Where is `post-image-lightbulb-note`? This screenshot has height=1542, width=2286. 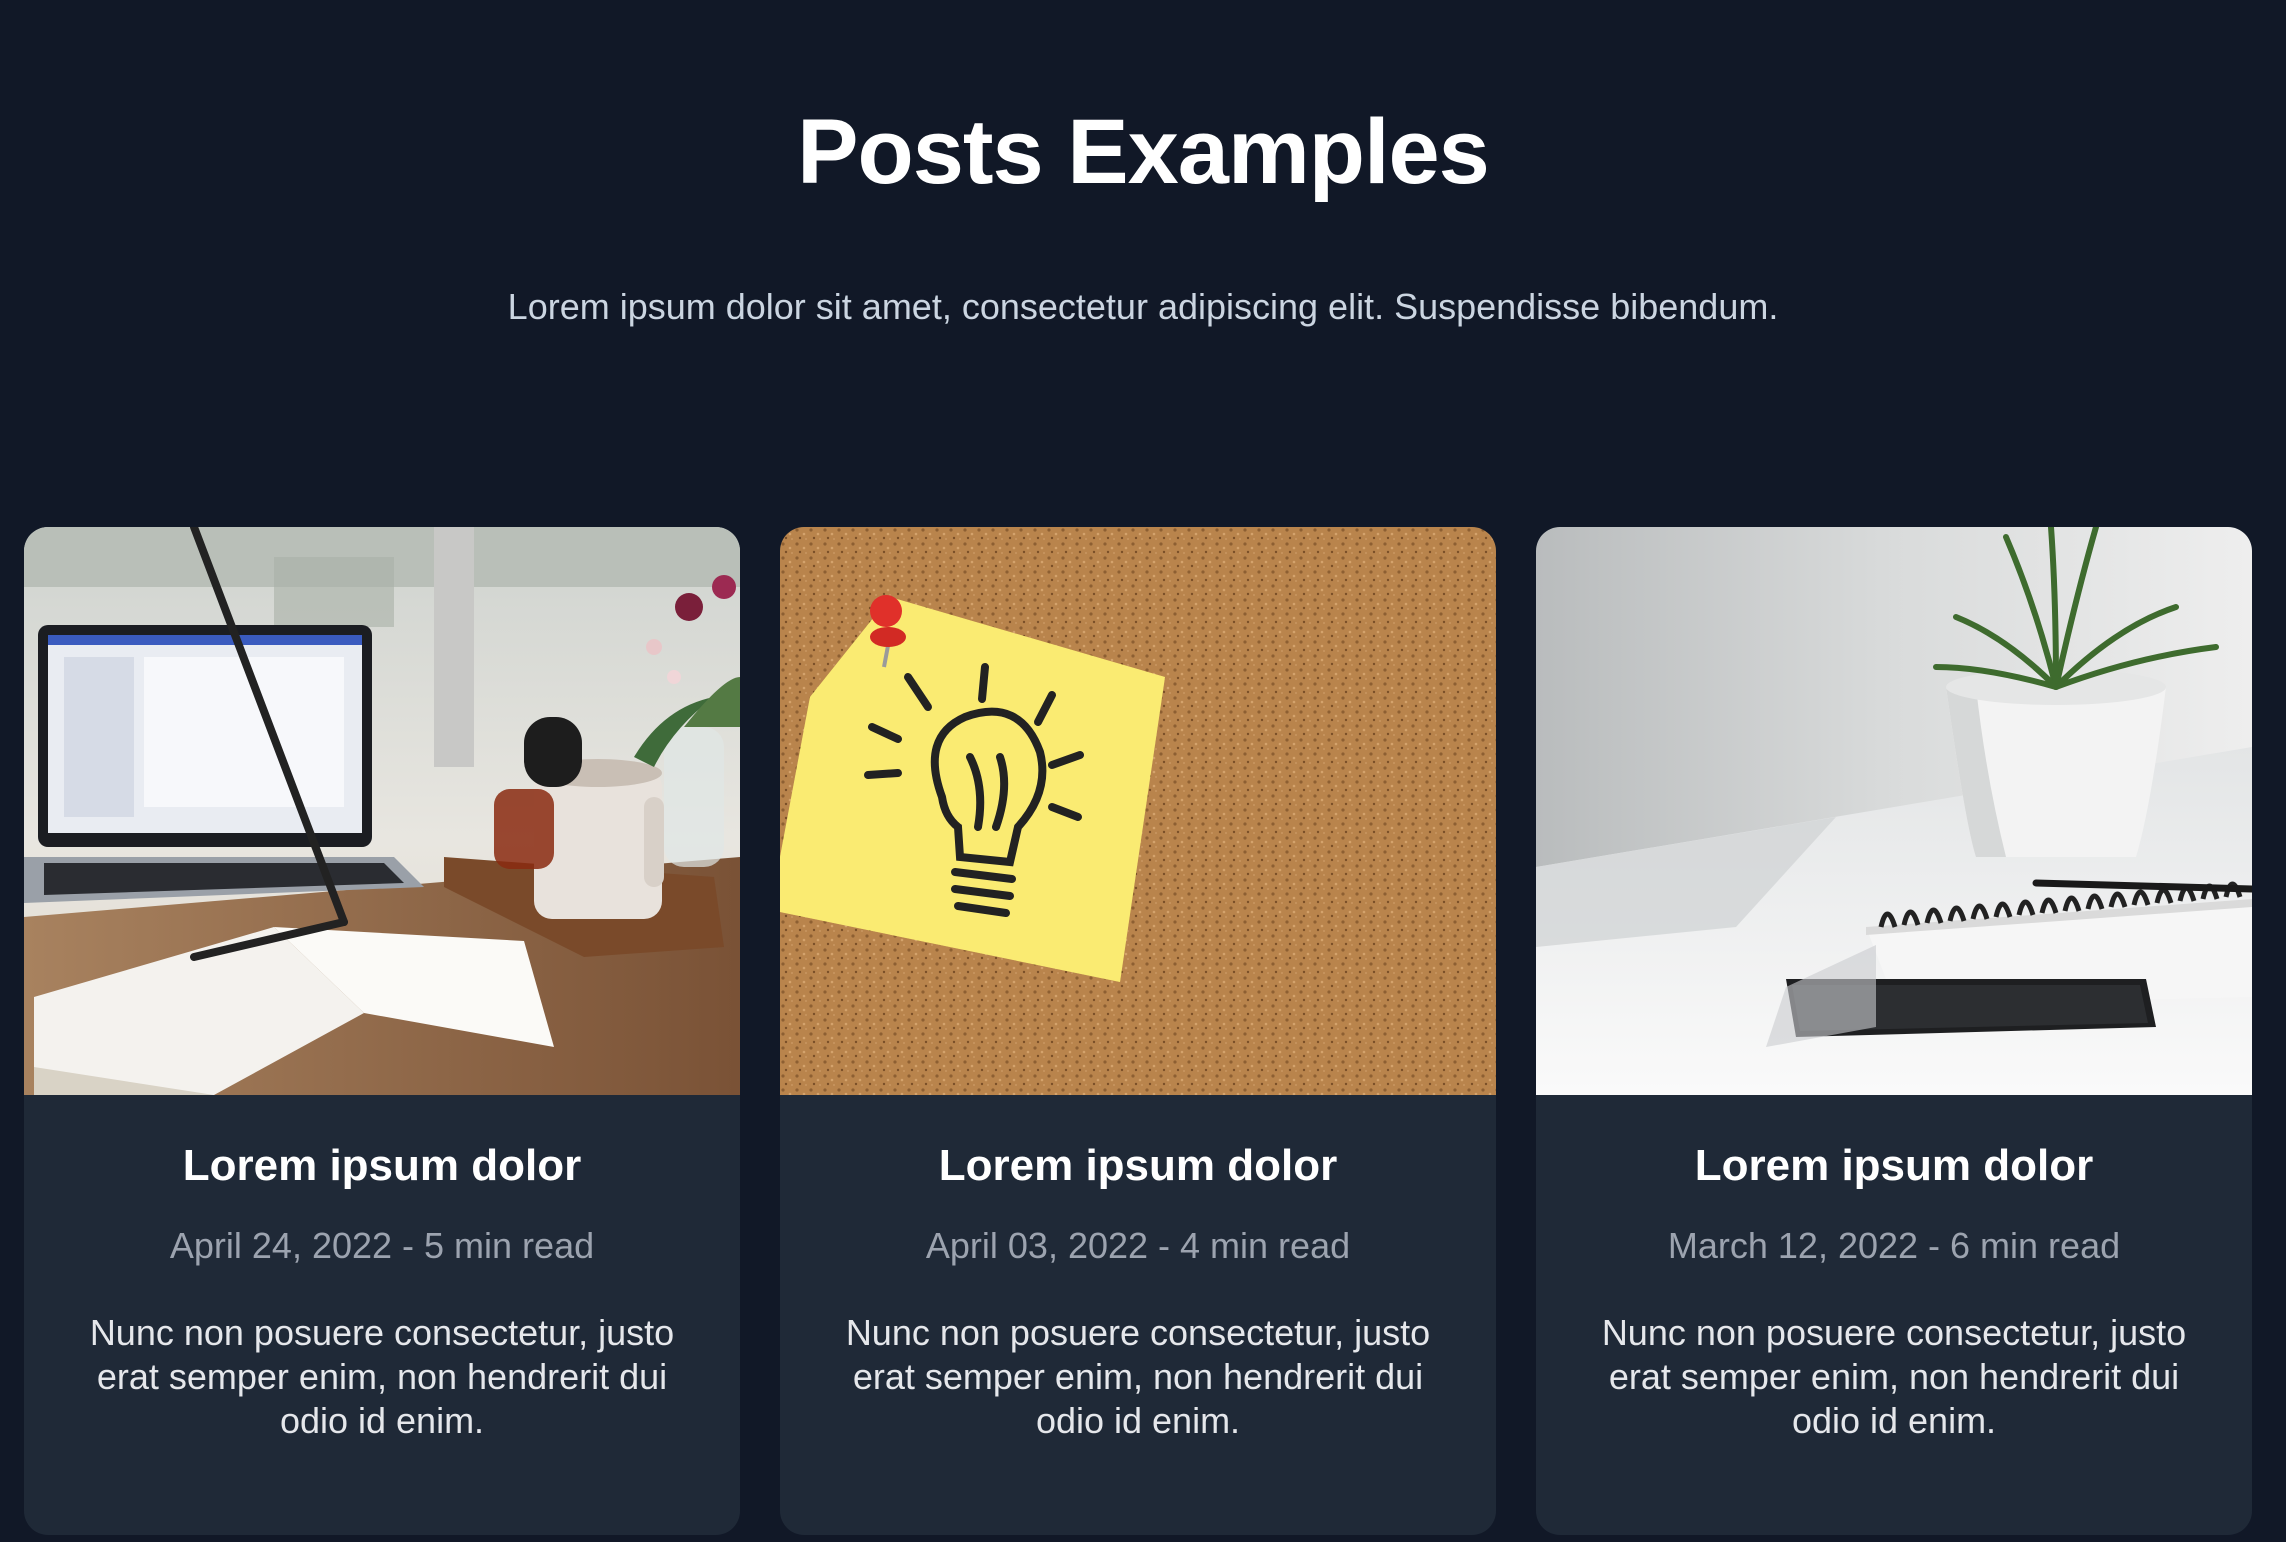
post-image-lightbulb-note is located at coordinates (1138, 811).